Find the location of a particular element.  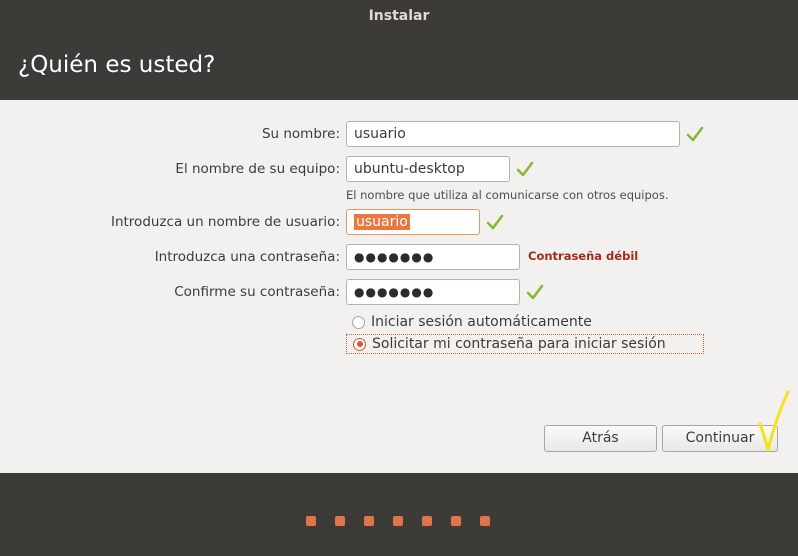

page-title: ¿Quién es usted? is located at coordinates (117, 65).